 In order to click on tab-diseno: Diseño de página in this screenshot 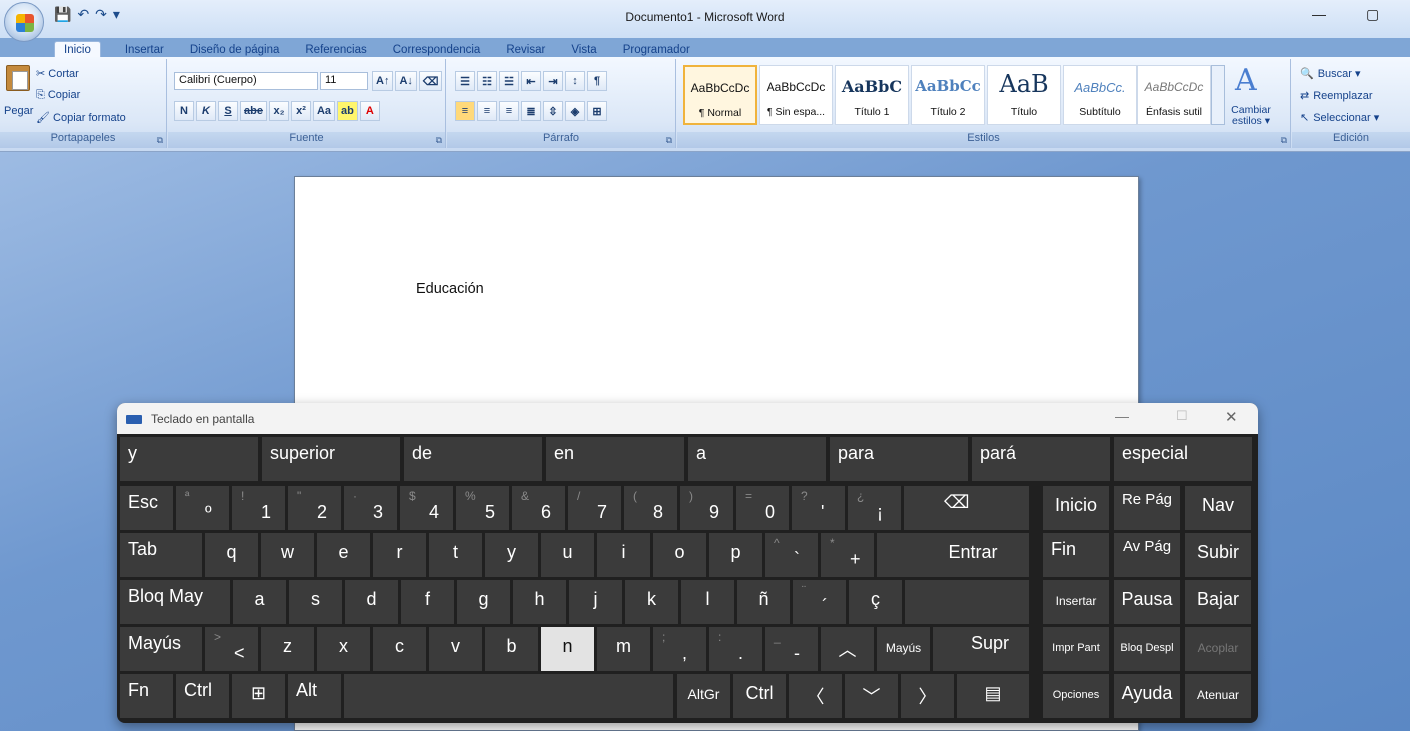, I will do `click(235, 51)`.